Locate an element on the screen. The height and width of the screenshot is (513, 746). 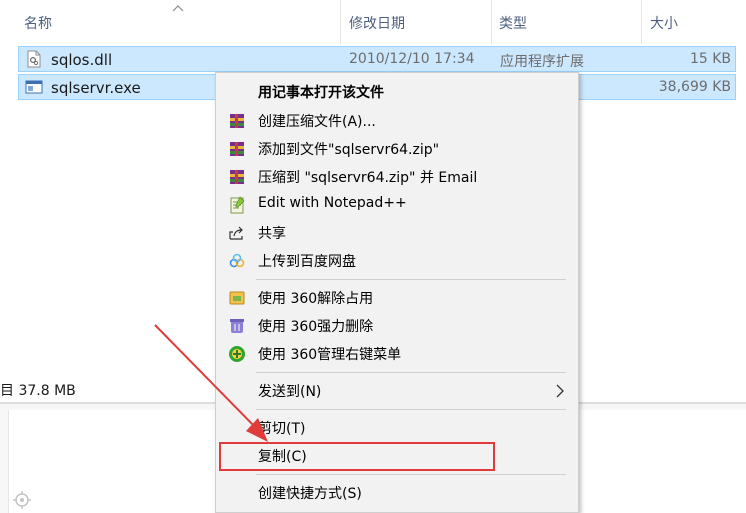
column-name: 名称 is located at coordinates (38, 23).